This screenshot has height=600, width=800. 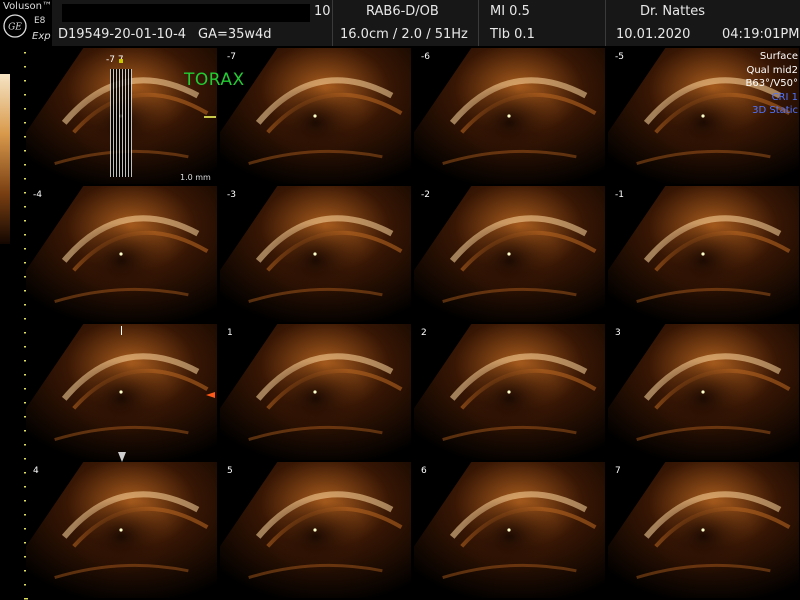 What do you see at coordinates (322, 11) in the screenshot?
I see `field-index: 10` at bounding box center [322, 11].